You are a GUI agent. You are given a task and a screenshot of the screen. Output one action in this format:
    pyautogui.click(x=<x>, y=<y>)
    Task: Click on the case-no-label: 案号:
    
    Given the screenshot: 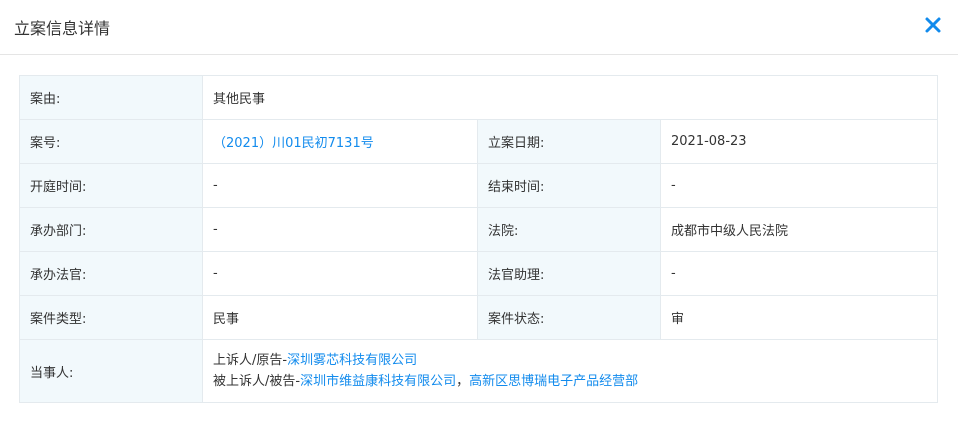 What is the action you would take?
    pyautogui.click(x=111, y=141)
    